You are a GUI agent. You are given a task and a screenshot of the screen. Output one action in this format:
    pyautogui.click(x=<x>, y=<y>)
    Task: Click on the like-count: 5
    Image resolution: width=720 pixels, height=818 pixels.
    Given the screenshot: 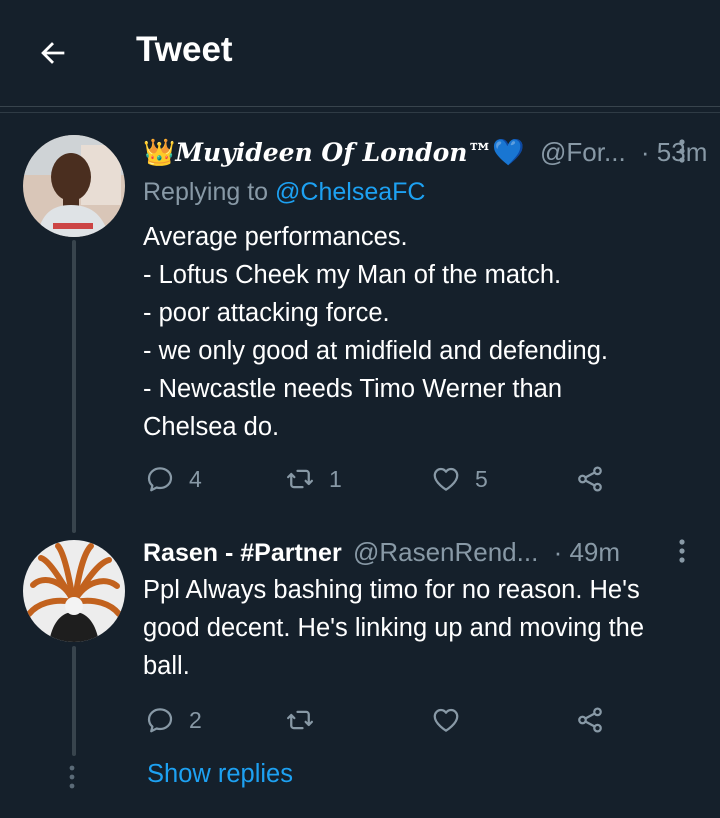 What is the action you would take?
    pyautogui.click(x=481, y=478)
    